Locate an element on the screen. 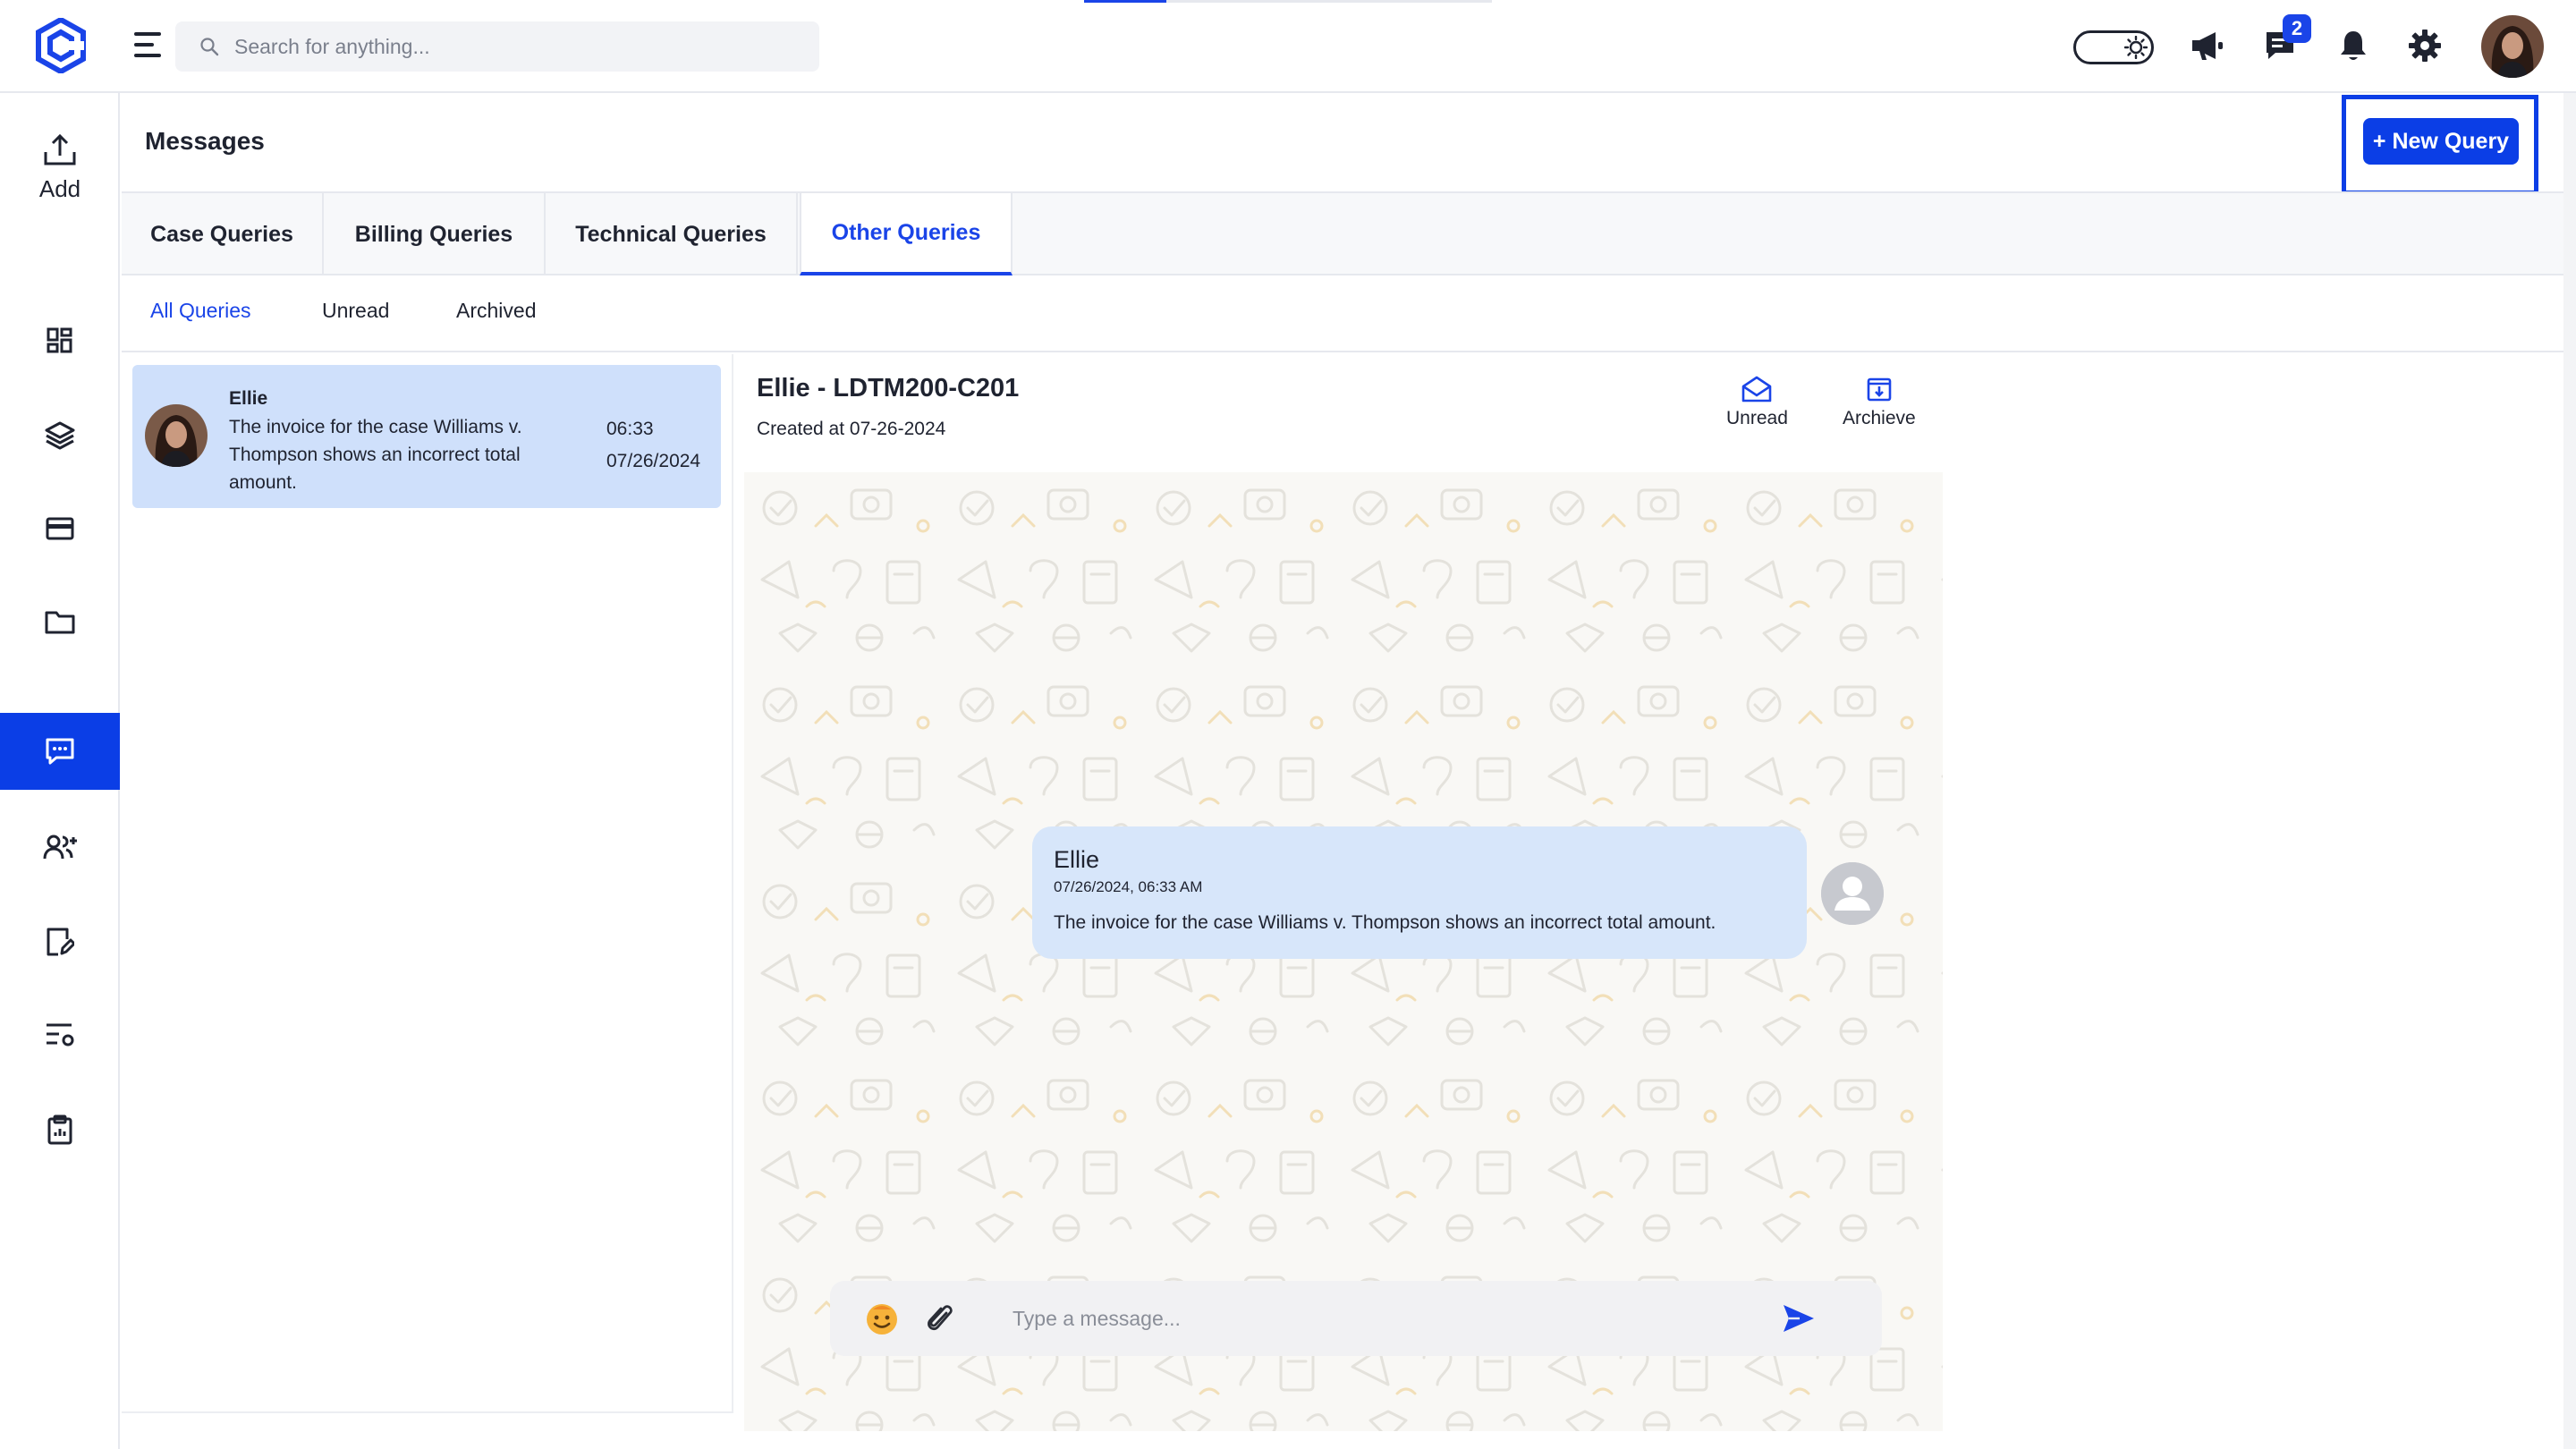 This screenshot has height=1449, width=2576. sidebar-item-messages is located at coordinates (60, 751).